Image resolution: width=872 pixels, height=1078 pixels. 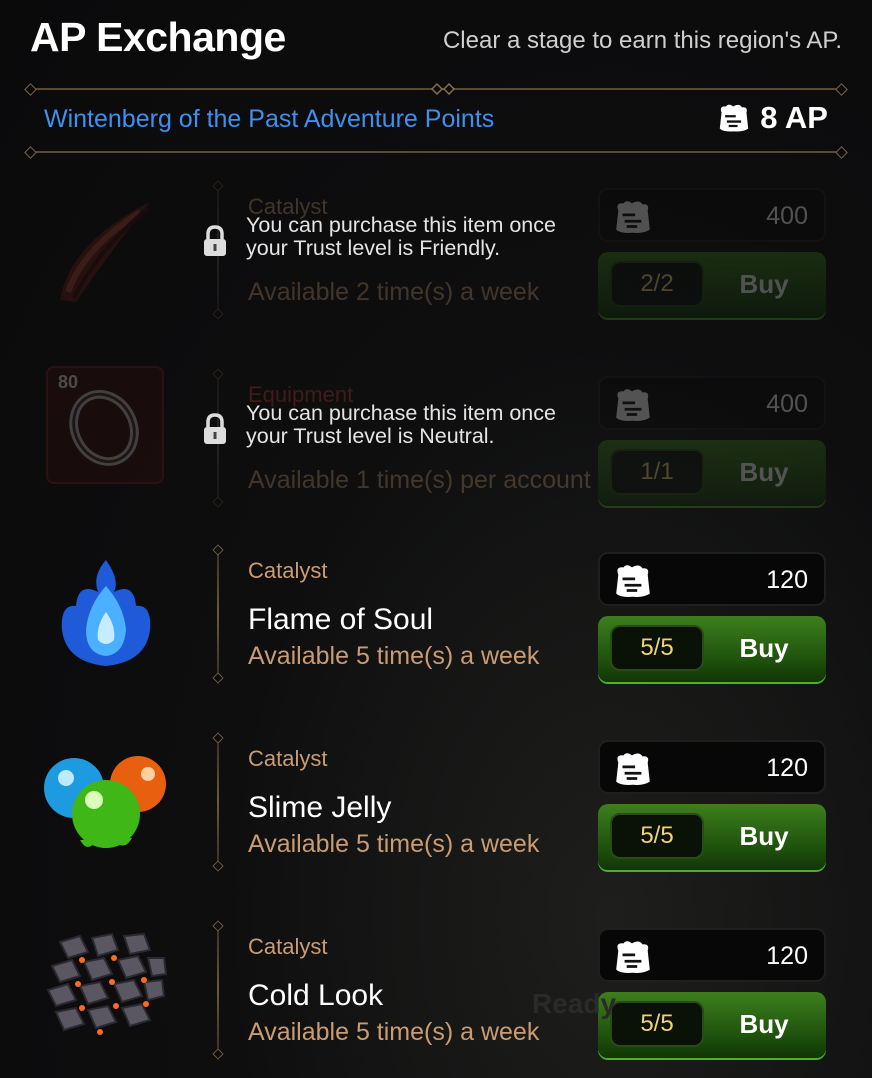 I want to click on level-badge: 80, so click(x=68, y=382).